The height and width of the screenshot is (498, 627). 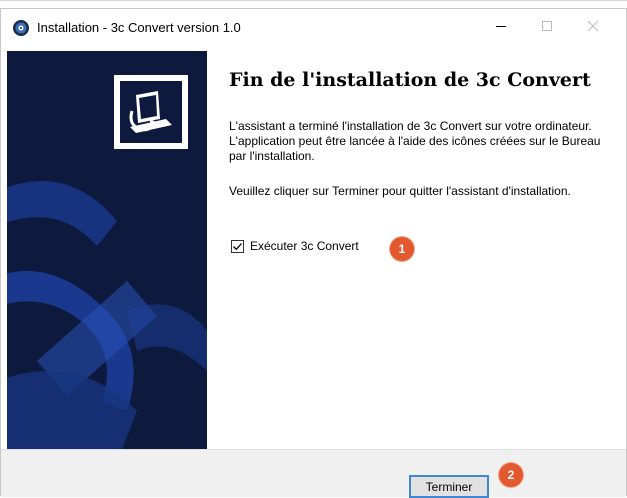 I want to click on button-bar, so click(x=313, y=473).